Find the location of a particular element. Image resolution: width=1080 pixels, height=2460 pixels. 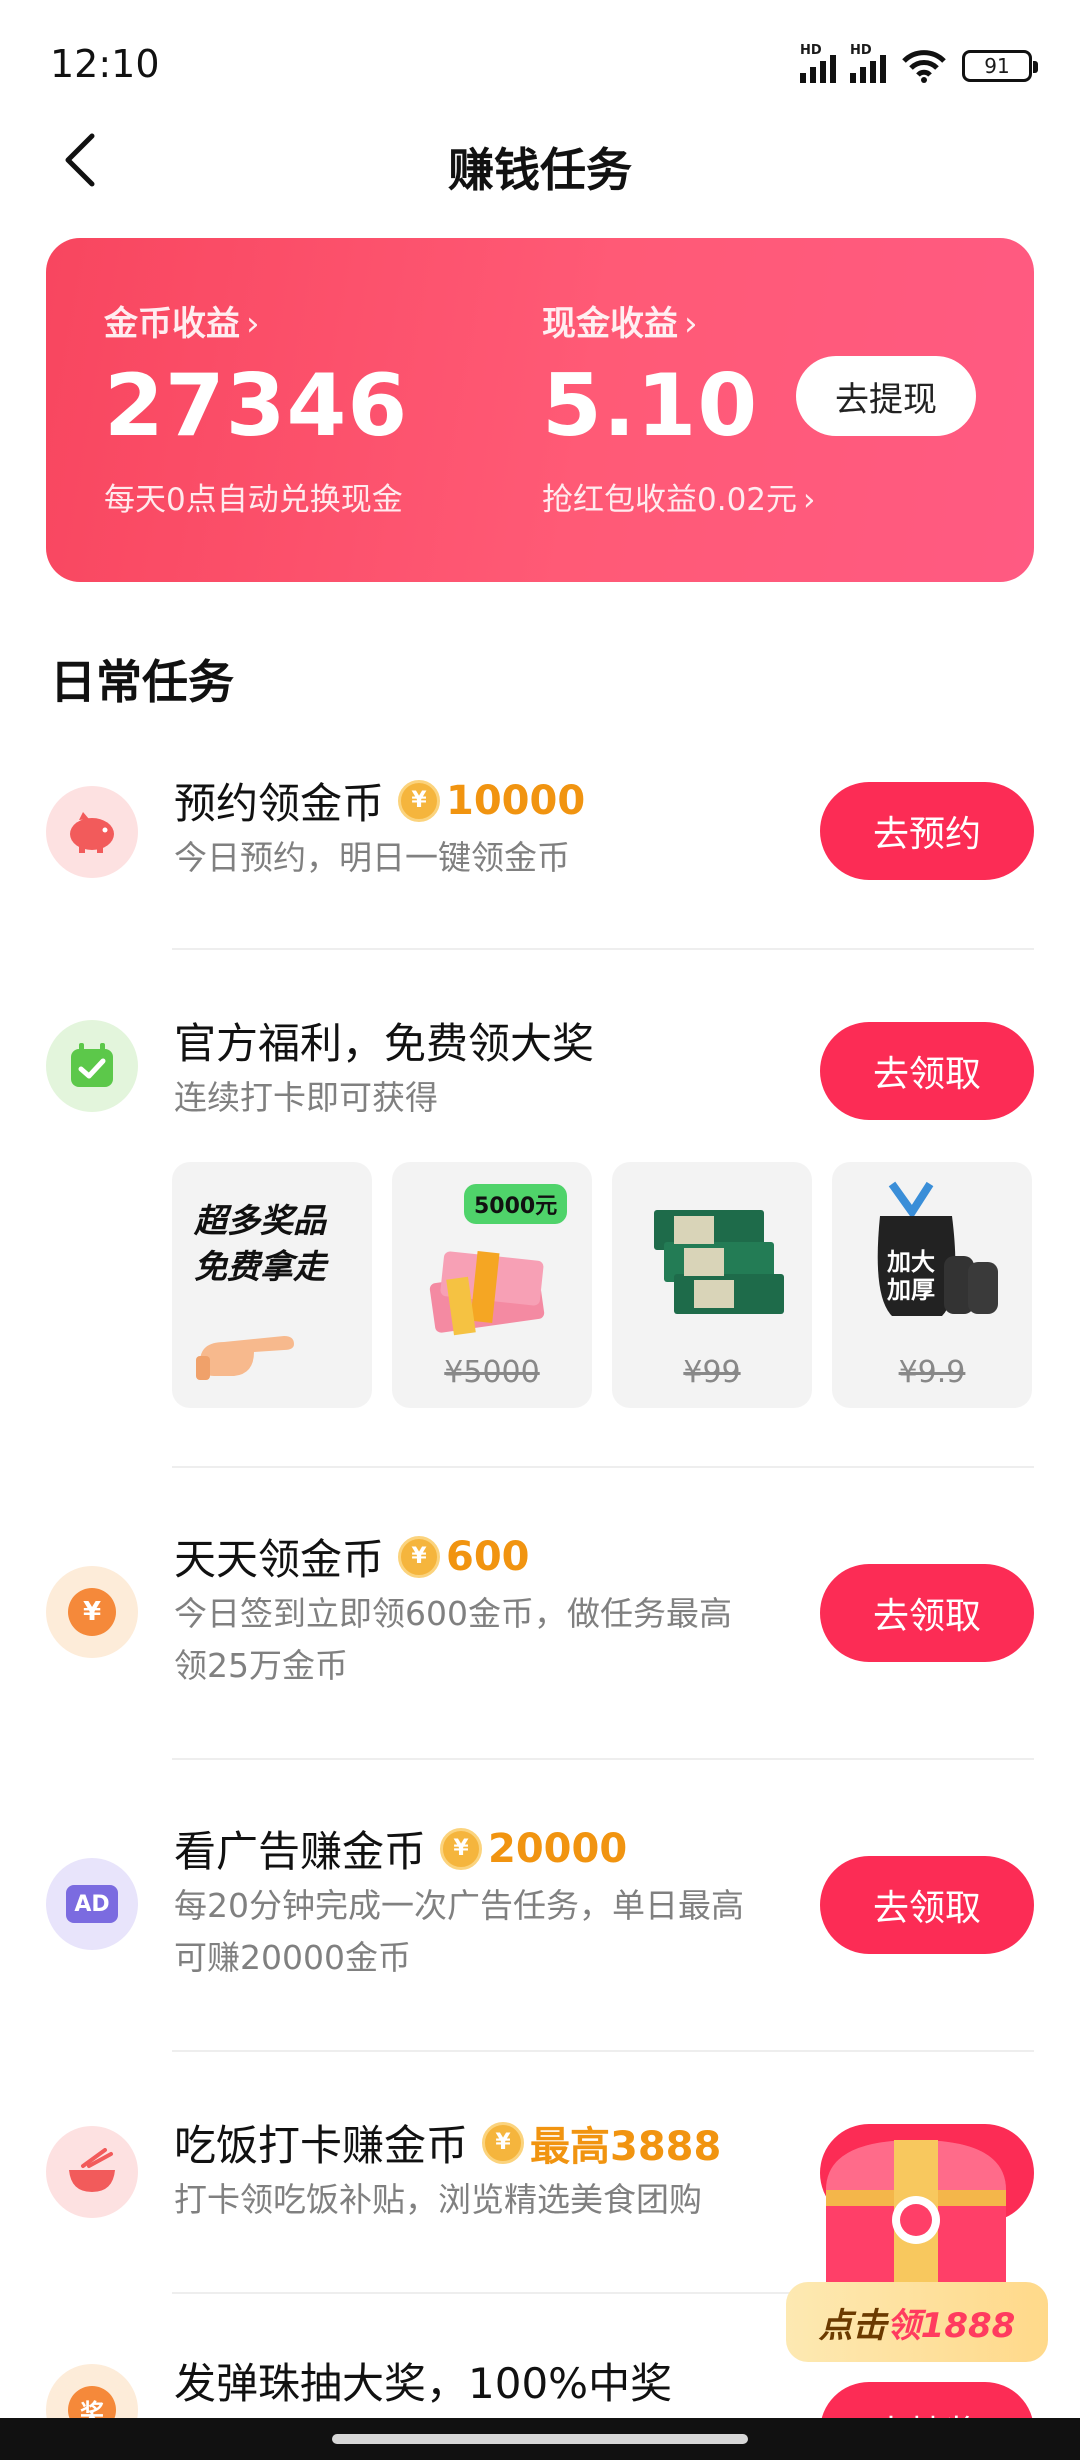

gift-box-set-icon is located at coordinates (719, 1262).